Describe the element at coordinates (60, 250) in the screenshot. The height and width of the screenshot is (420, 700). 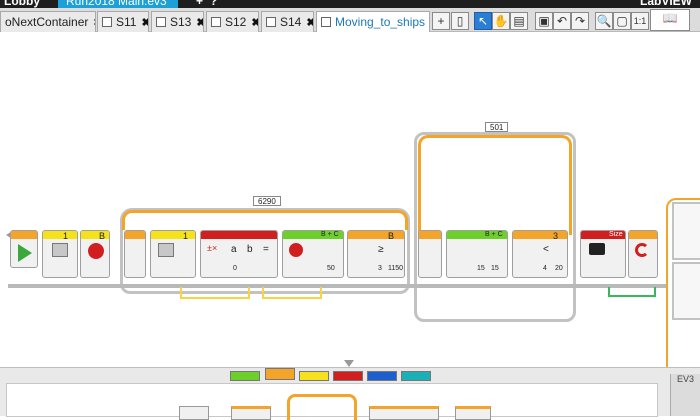
I see `reset-icon` at that location.